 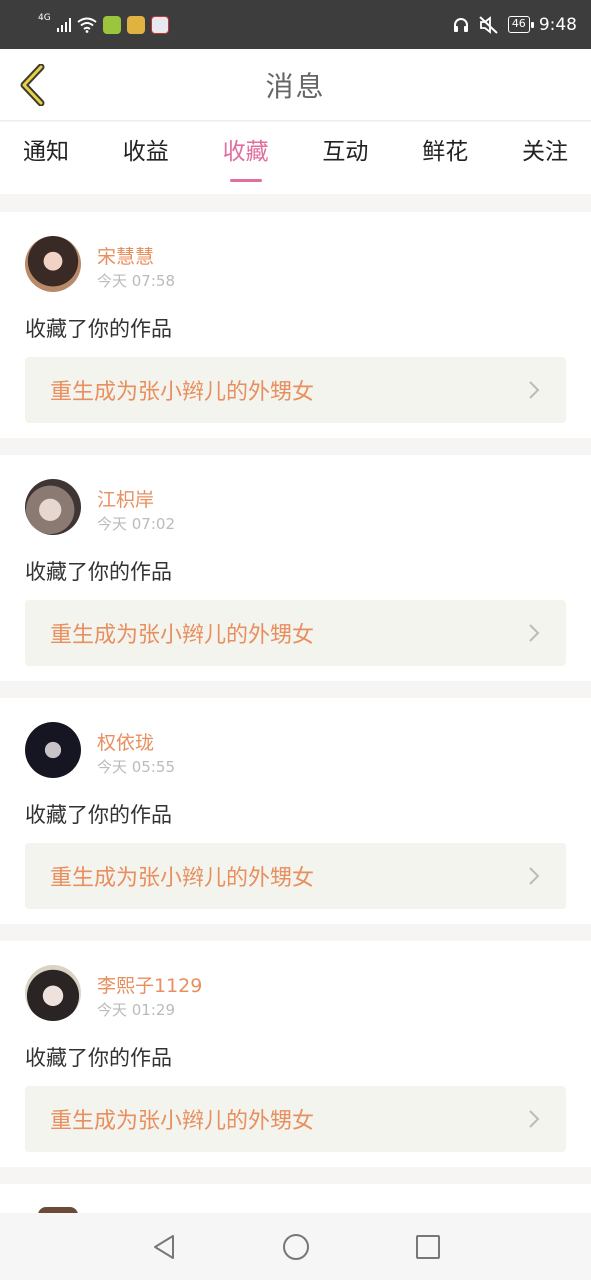 I want to click on tab-earnings: 收益, so click(x=146, y=157).